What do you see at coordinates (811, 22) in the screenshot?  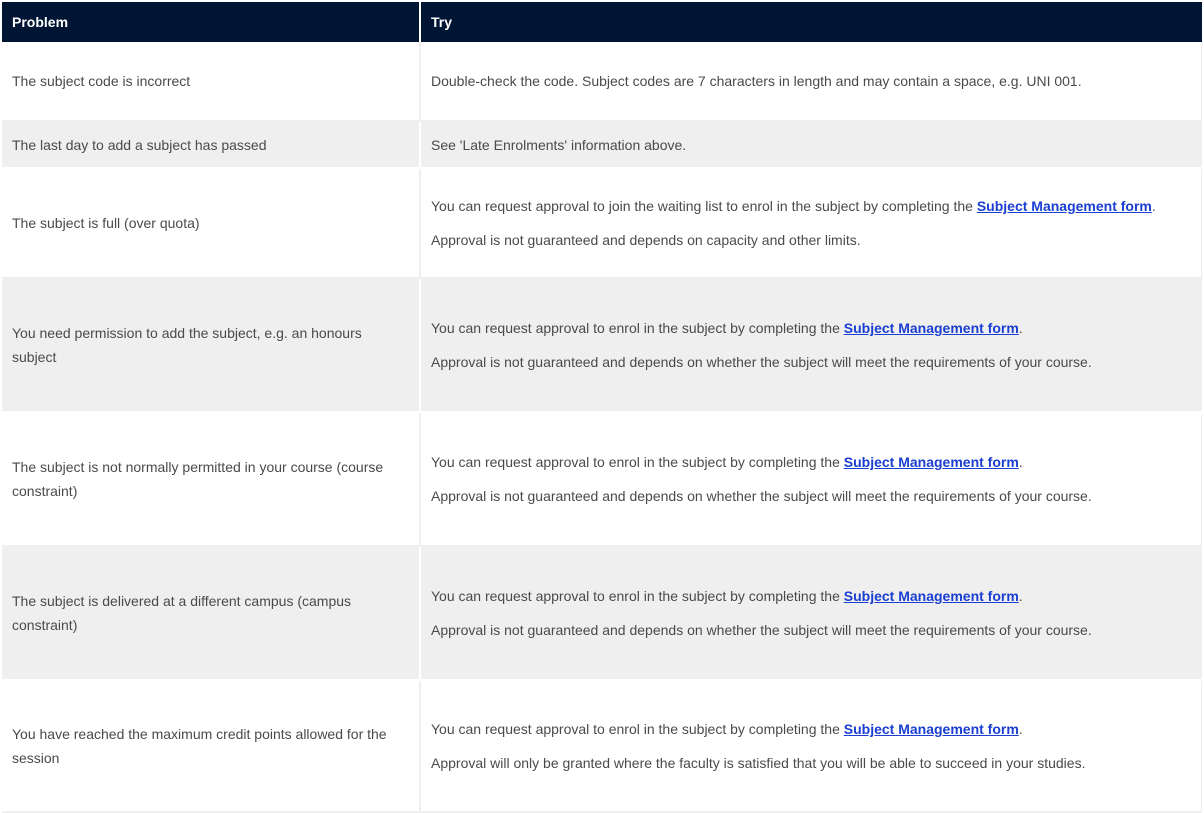 I see `column-header-try: Try` at bounding box center [811, 22].